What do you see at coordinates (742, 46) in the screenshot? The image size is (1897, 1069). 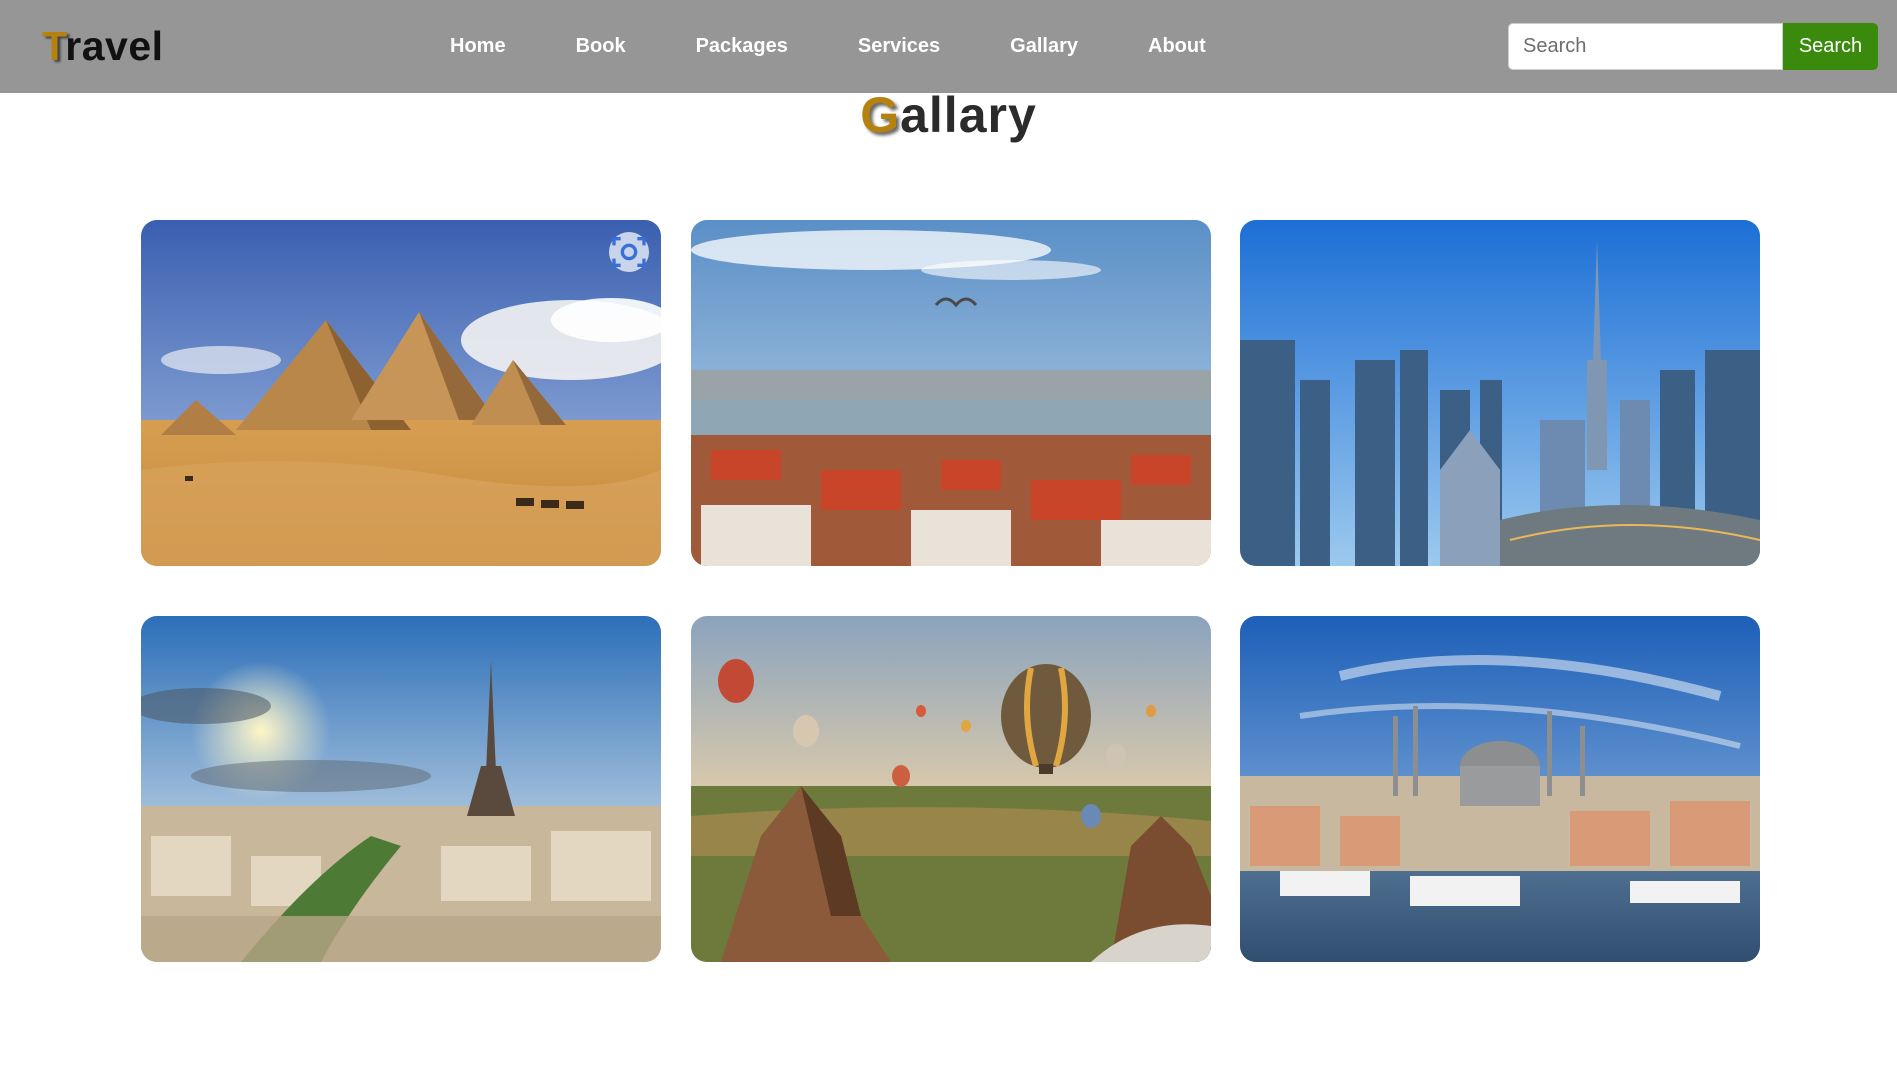 I see `nav-link-packages: Packages` at bounding box center [742, 46].